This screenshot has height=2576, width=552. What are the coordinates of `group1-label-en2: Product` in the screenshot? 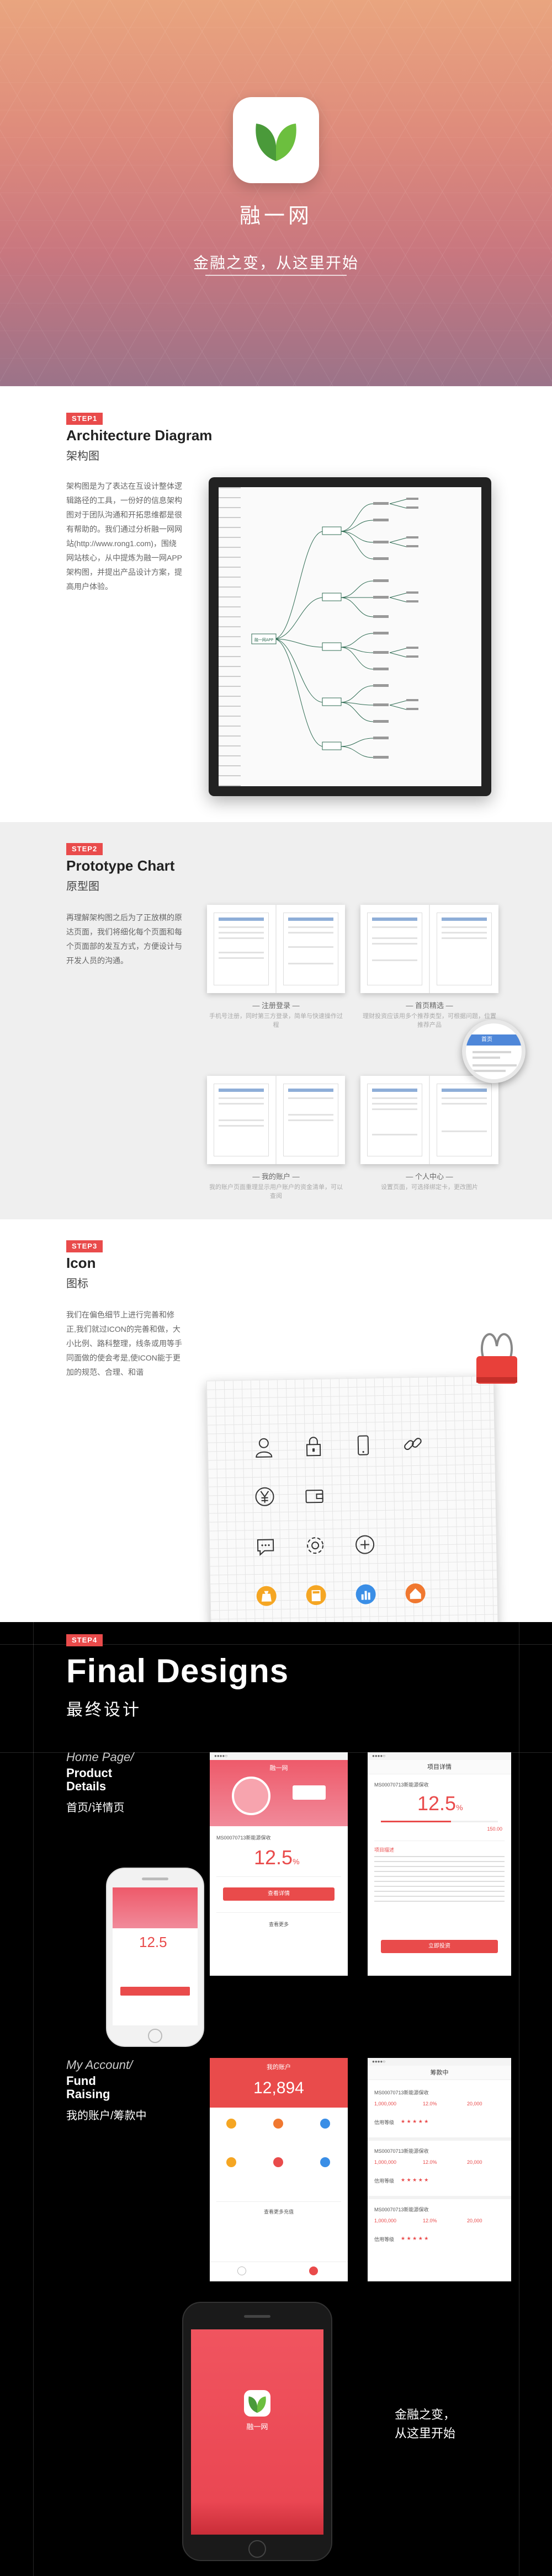 It's located at (89, 1773).